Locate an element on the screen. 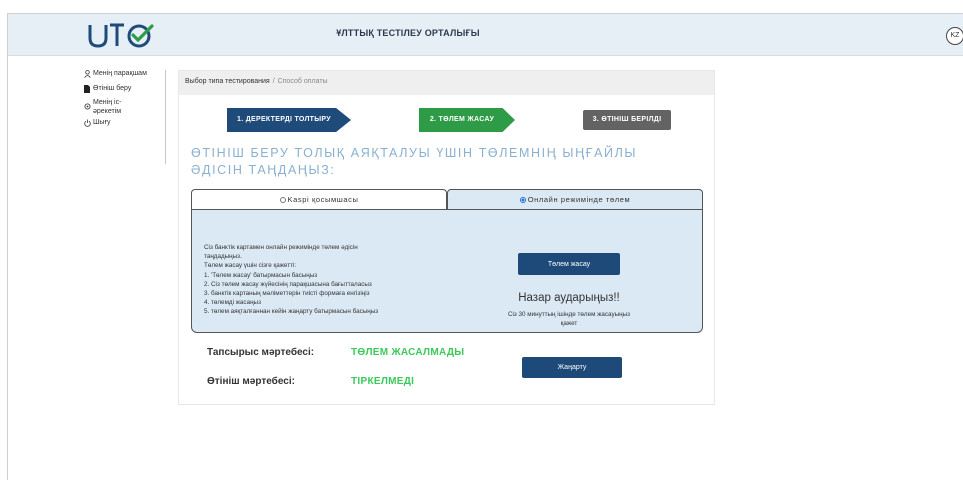  sidebar-item-label: Менің парақшам is located at coordinates (120, 73).